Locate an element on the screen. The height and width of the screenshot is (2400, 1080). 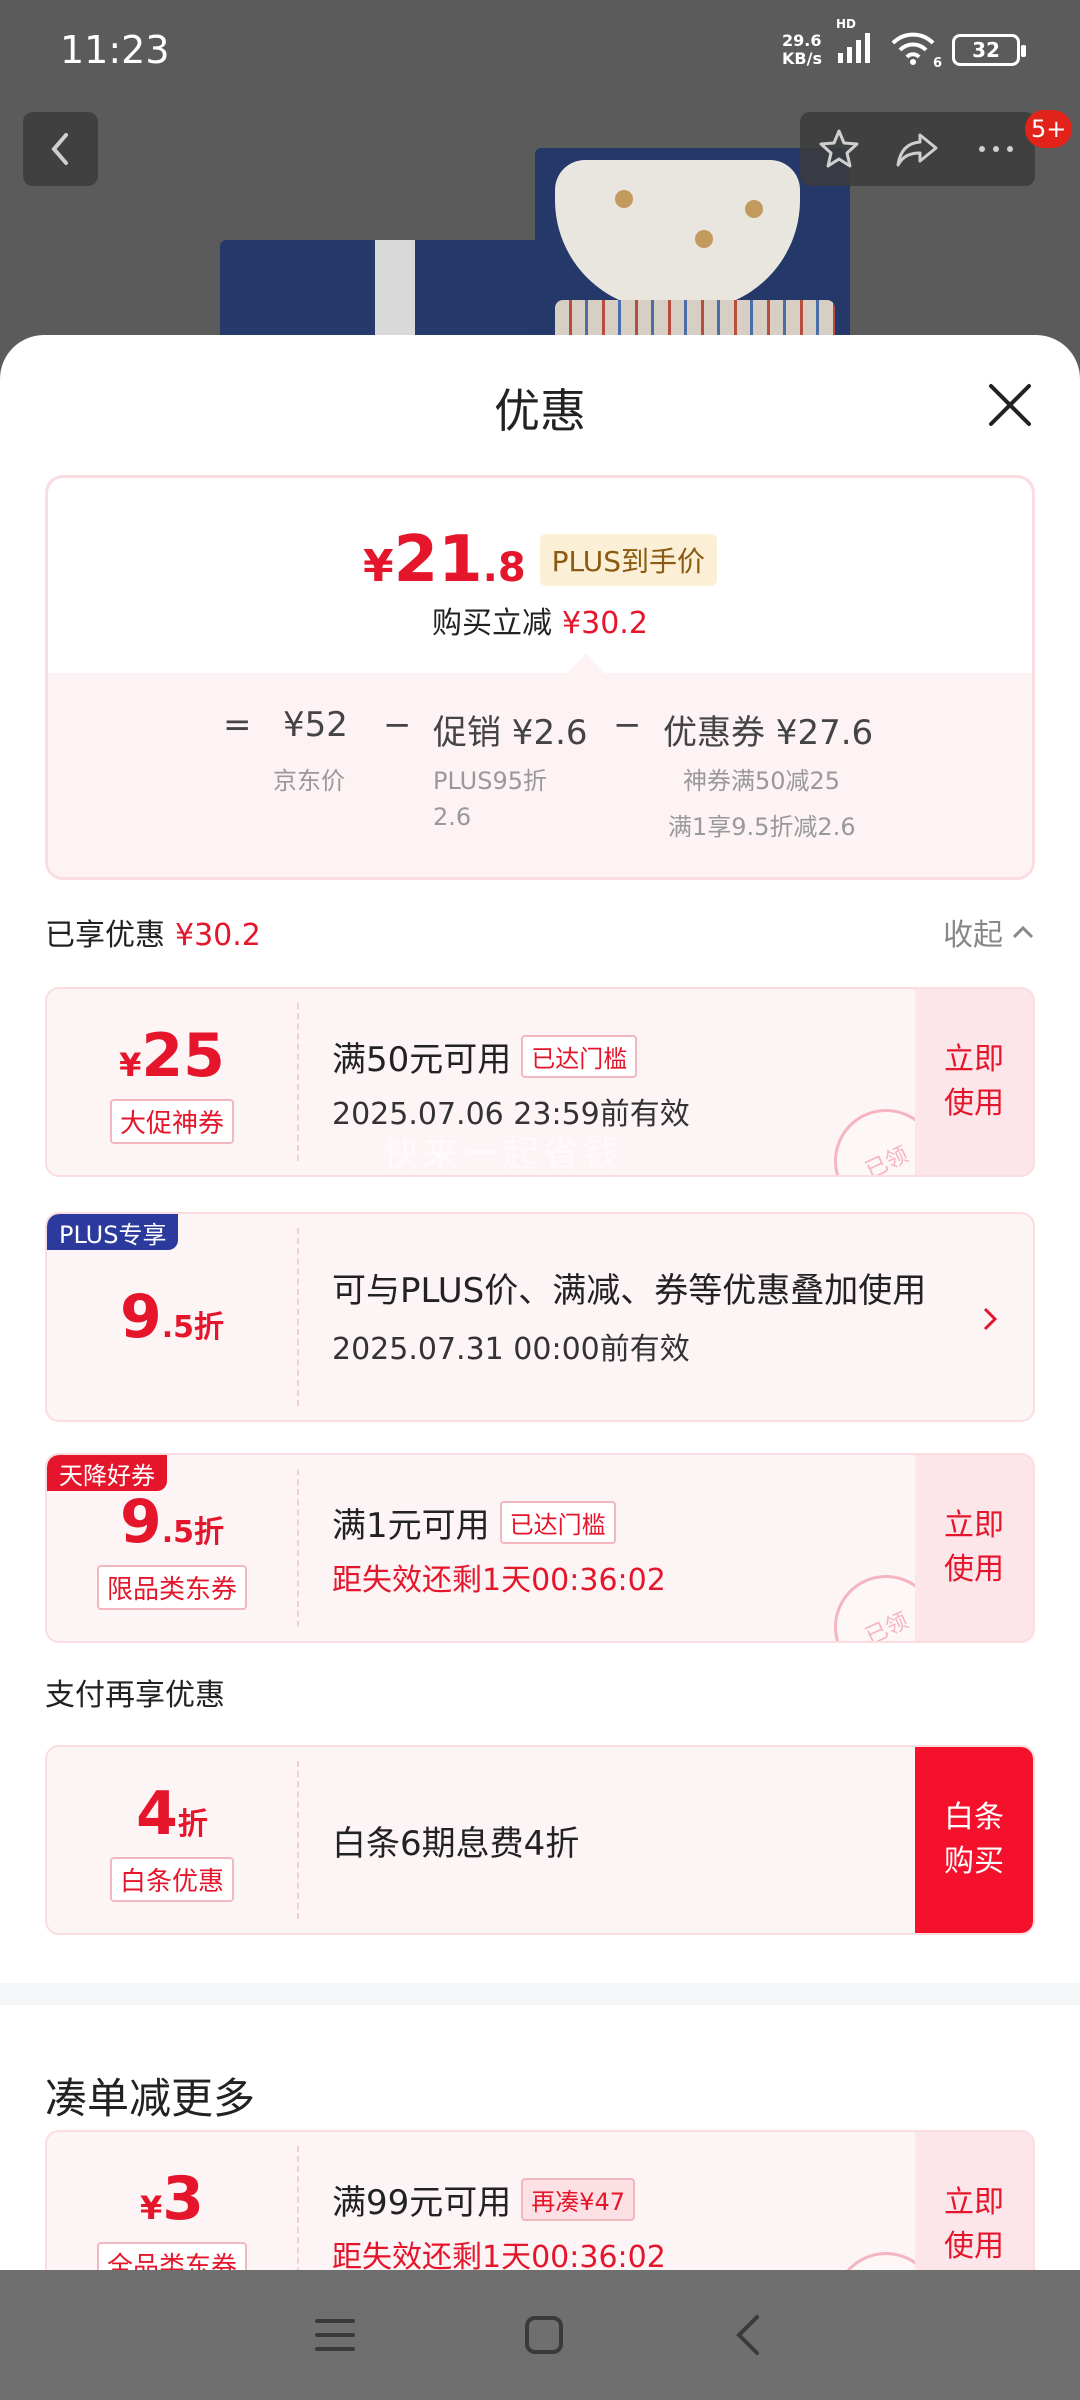
coupon-value-area: 9.5折 is located at coordinates (172, 1317).